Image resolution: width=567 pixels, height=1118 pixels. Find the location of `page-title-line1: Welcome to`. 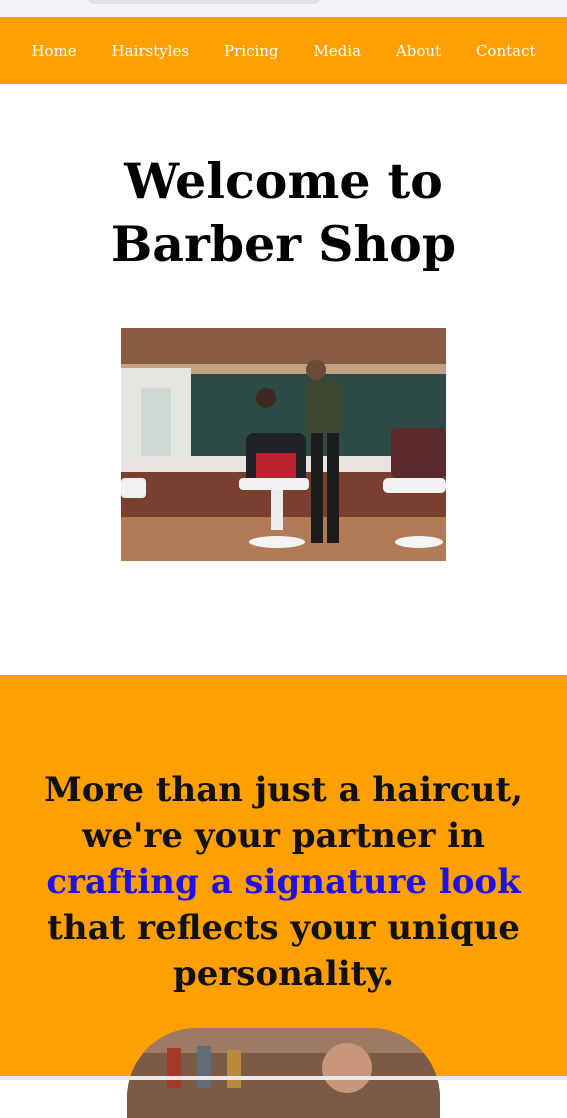

page-title-line1: Welcome to is located at coordinates (283, 181).